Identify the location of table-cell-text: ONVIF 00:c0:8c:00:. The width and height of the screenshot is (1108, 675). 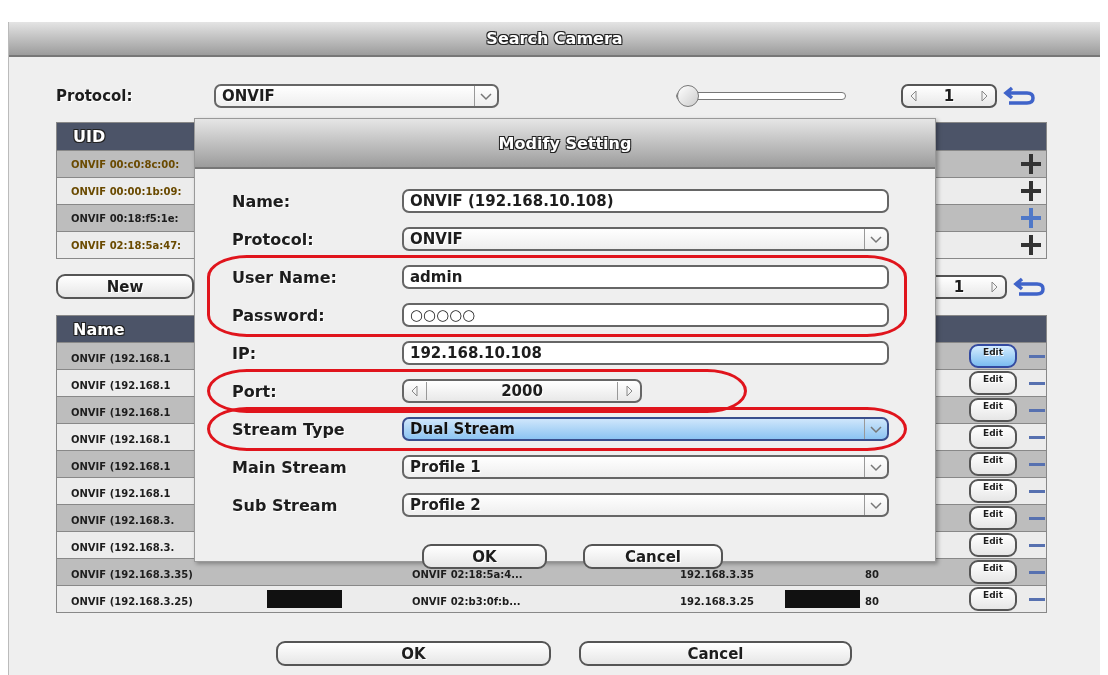
(125, 164).